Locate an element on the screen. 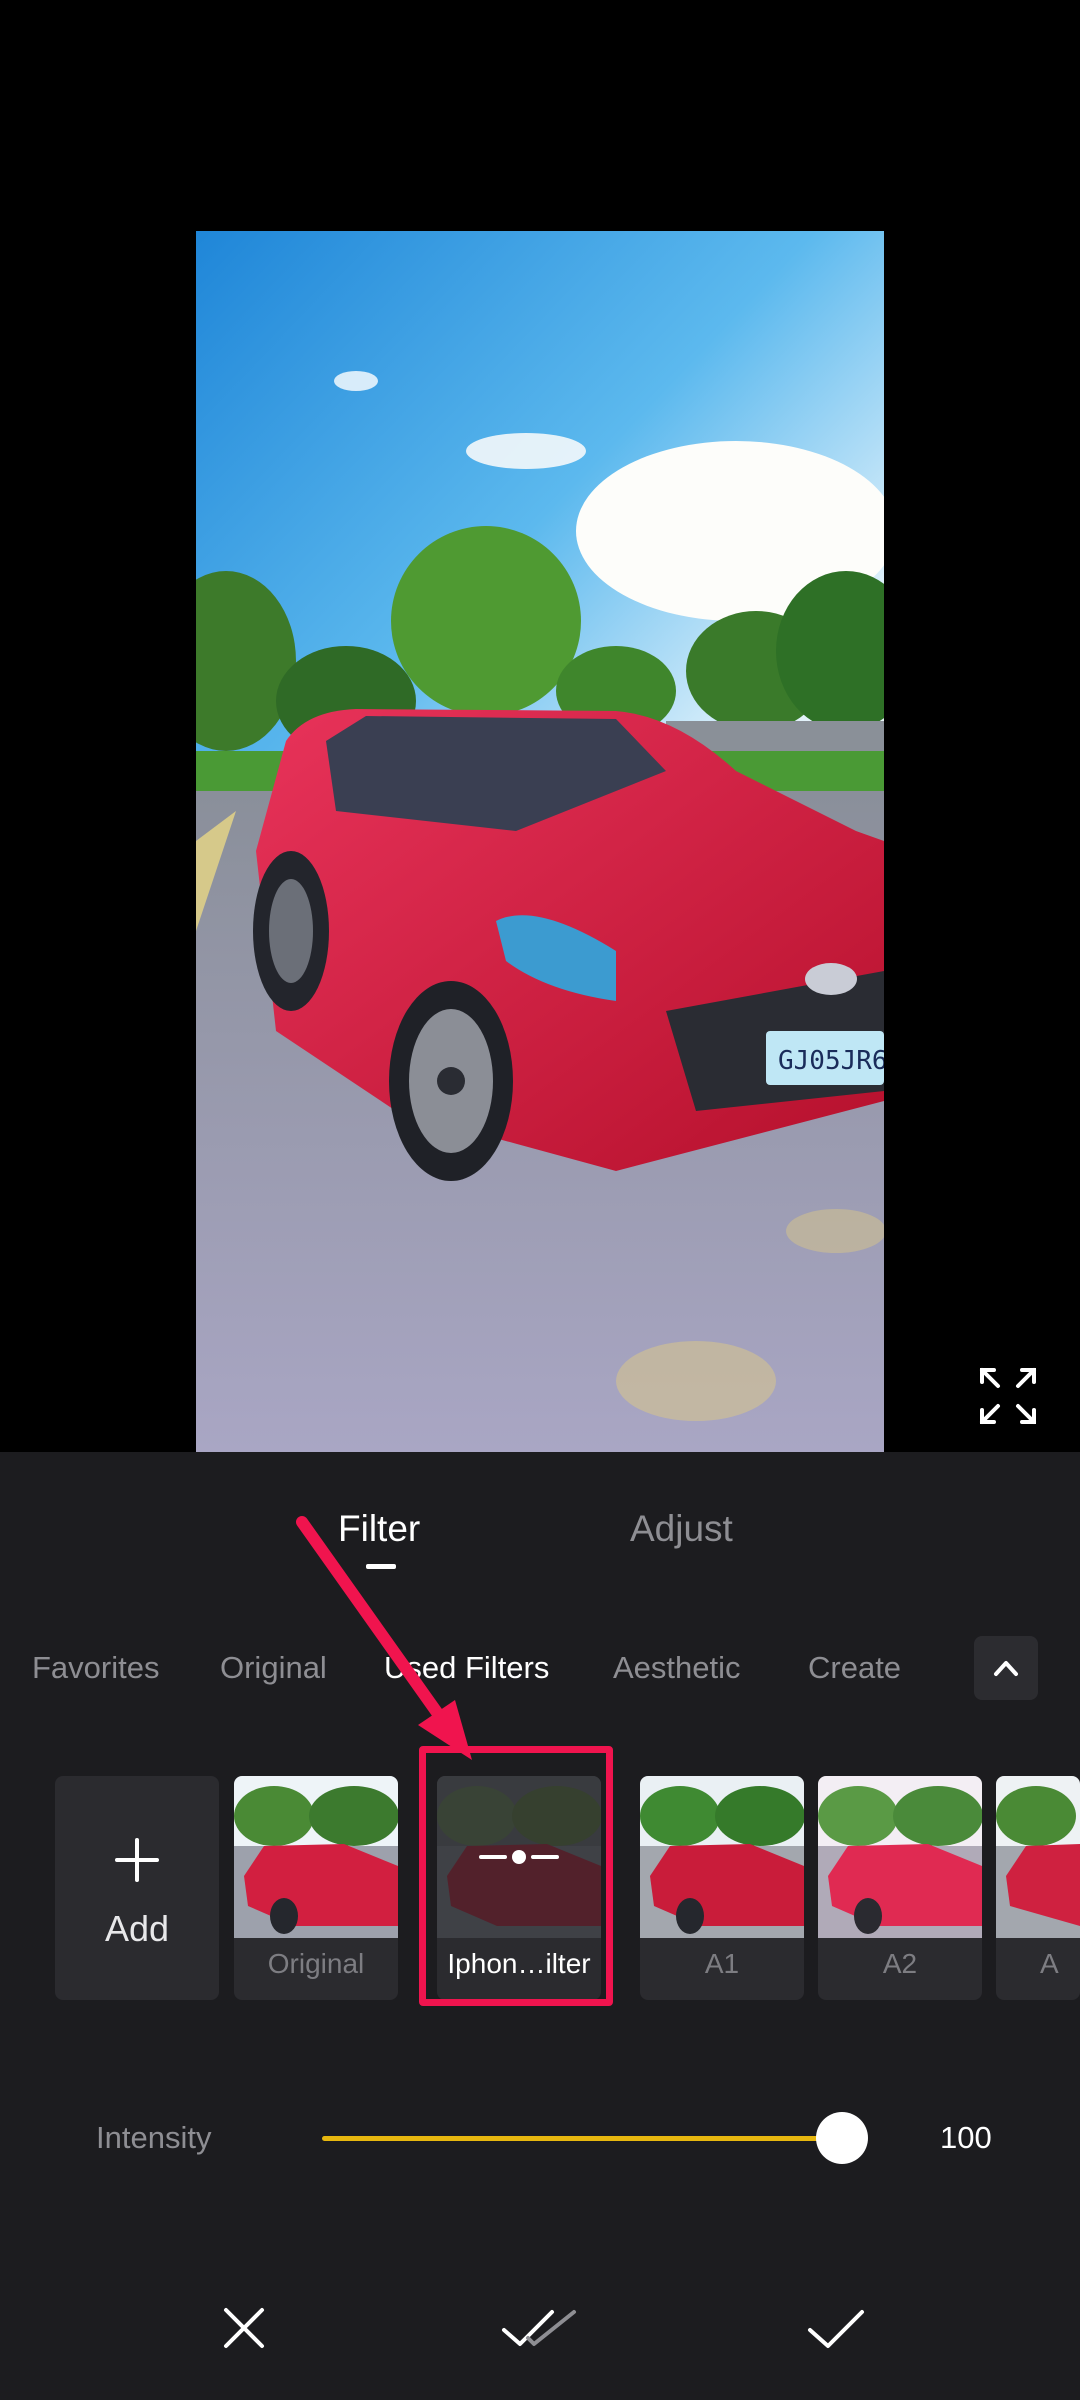 This screenshot has width=1080, height=2400. close-icon is located at coordinates (244, 2328).